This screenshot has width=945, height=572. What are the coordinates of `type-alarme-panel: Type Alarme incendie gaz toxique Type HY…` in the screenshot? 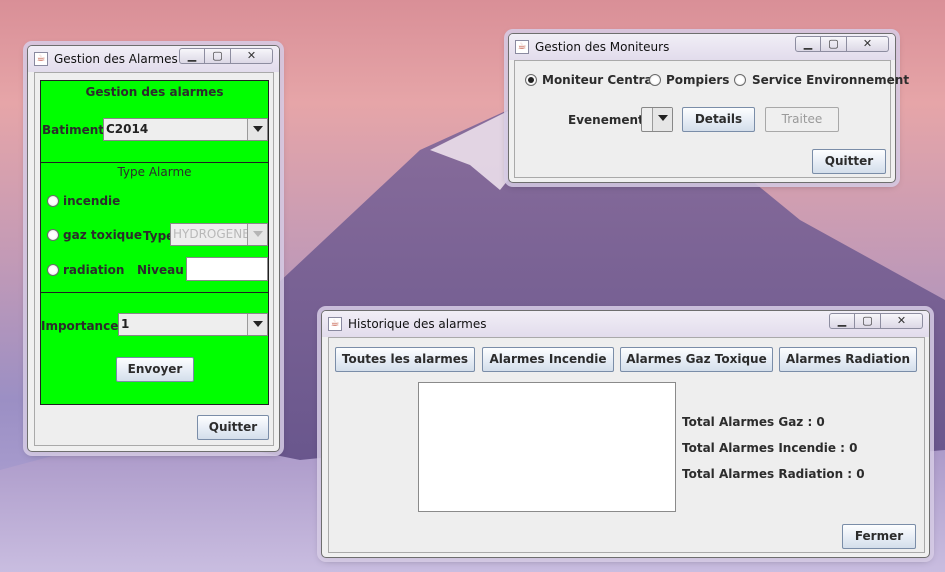 It's located at (154, 227).